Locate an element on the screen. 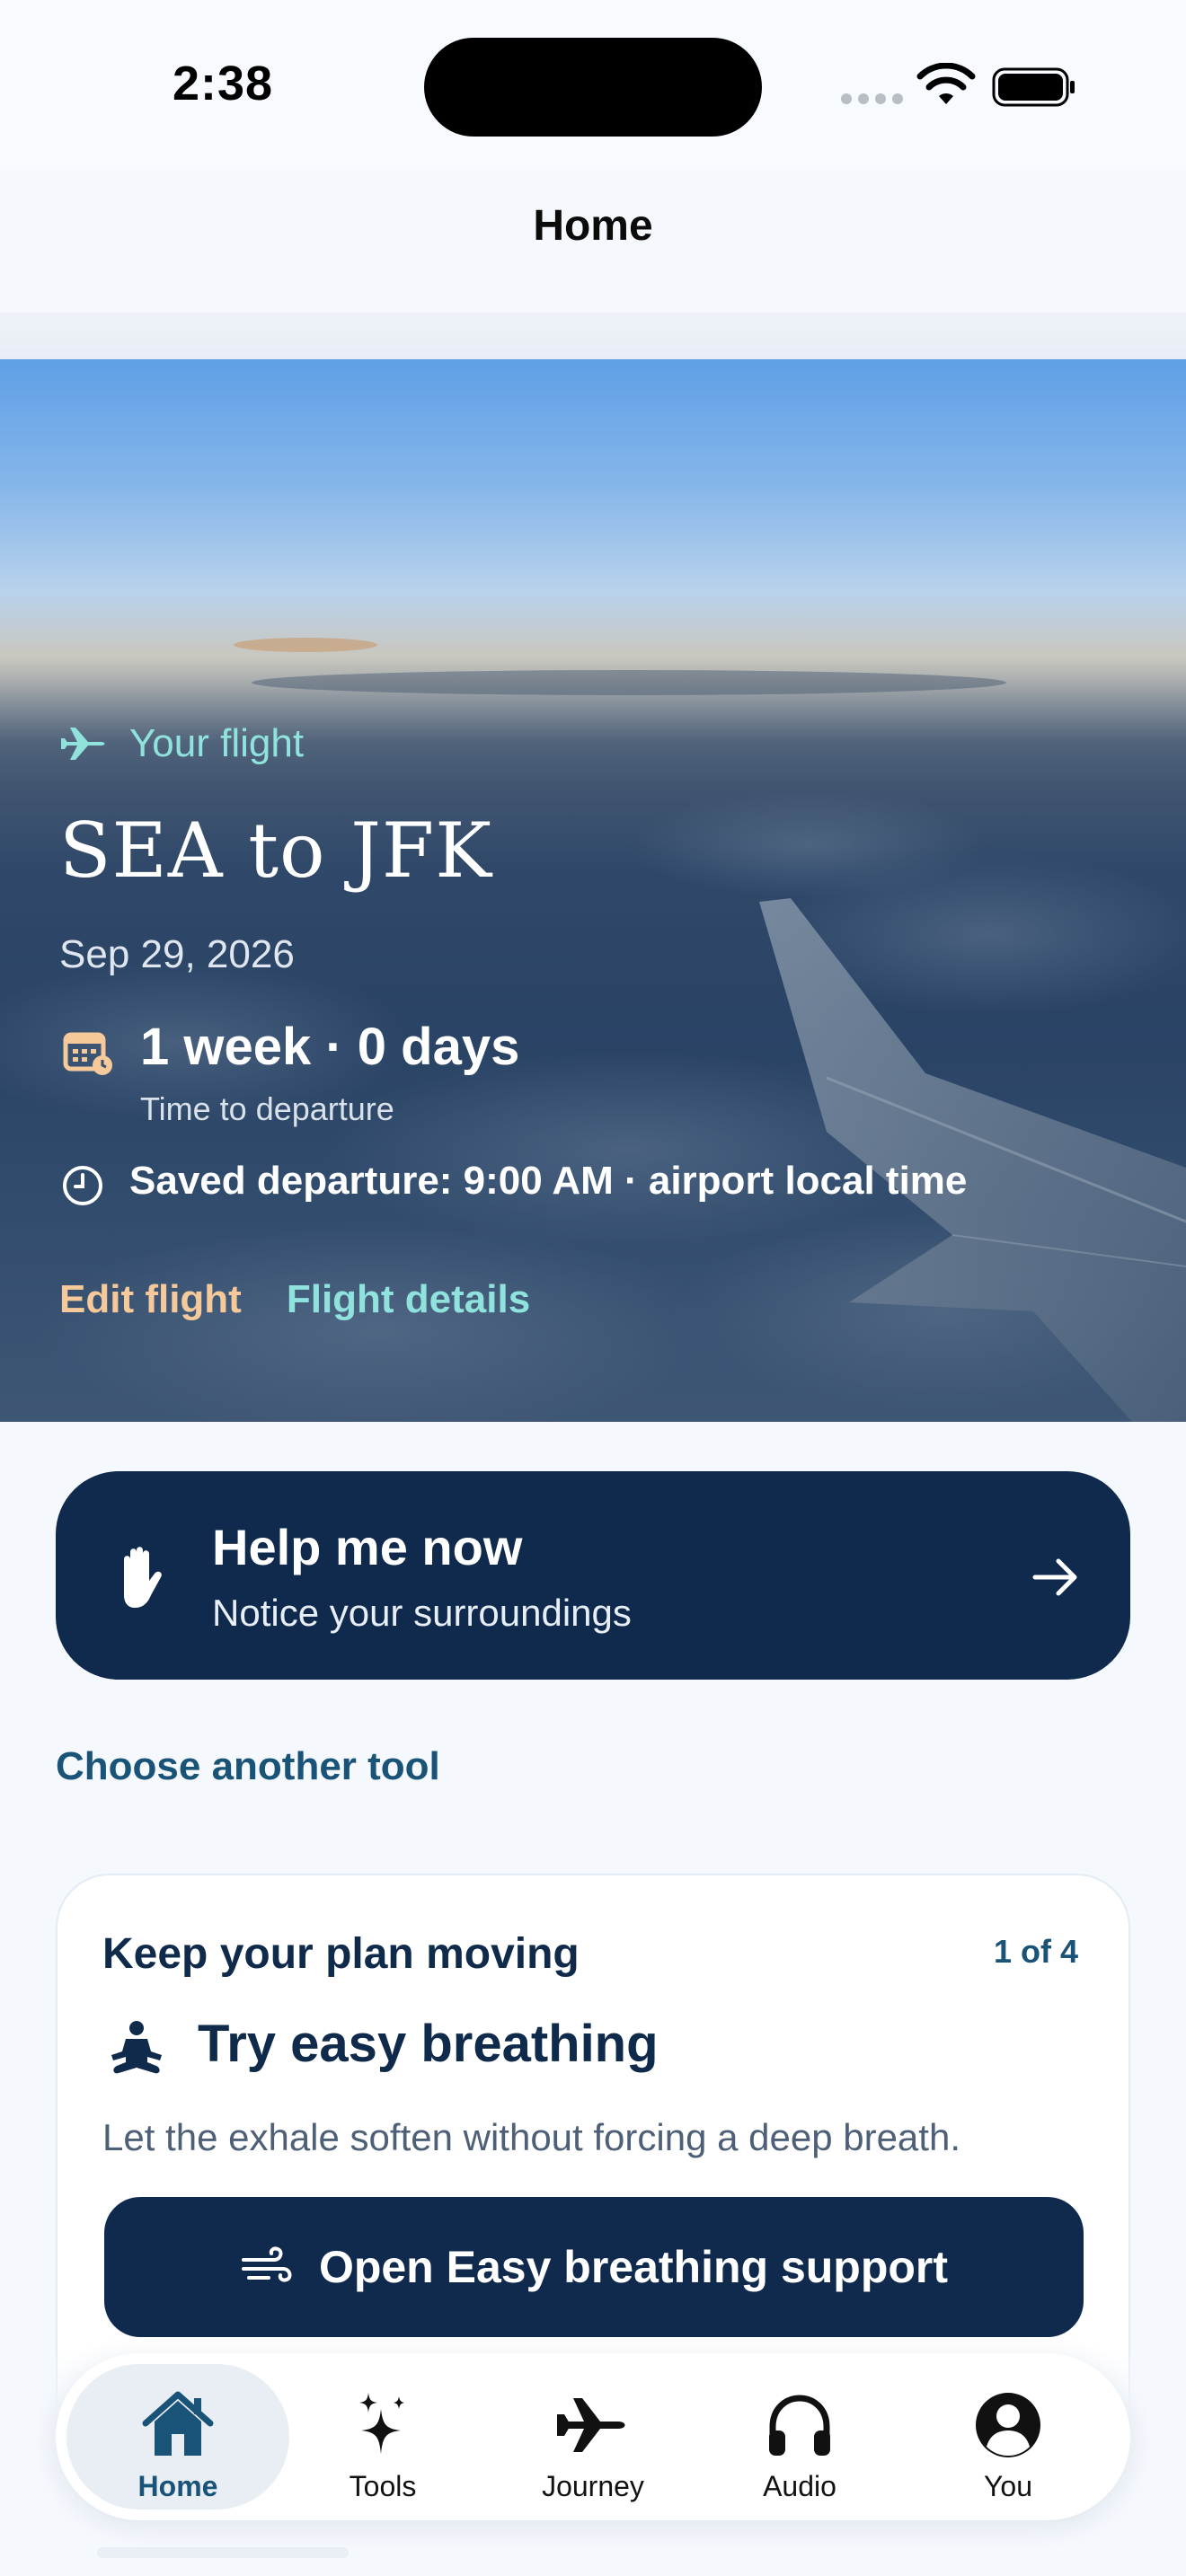 The width and height of the screenshot is (1186, 2576). dynamic-island is located at coordinates (593, 87).